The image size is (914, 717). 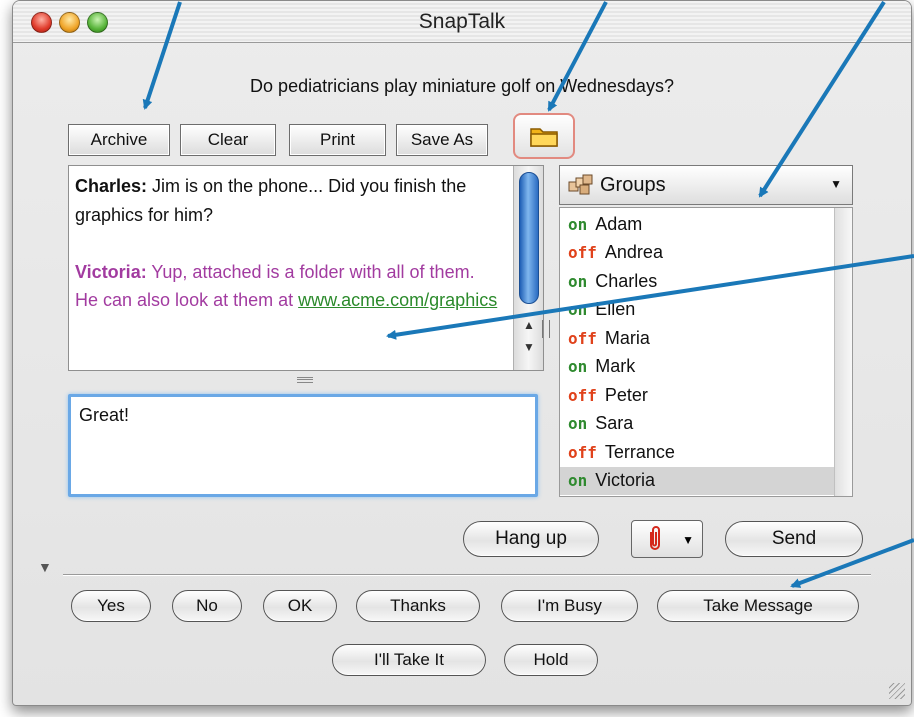 What do you see at coordinates (303, 445) in the screenshot?
I see `message-input: Great!` at bounding box center [303, 445].